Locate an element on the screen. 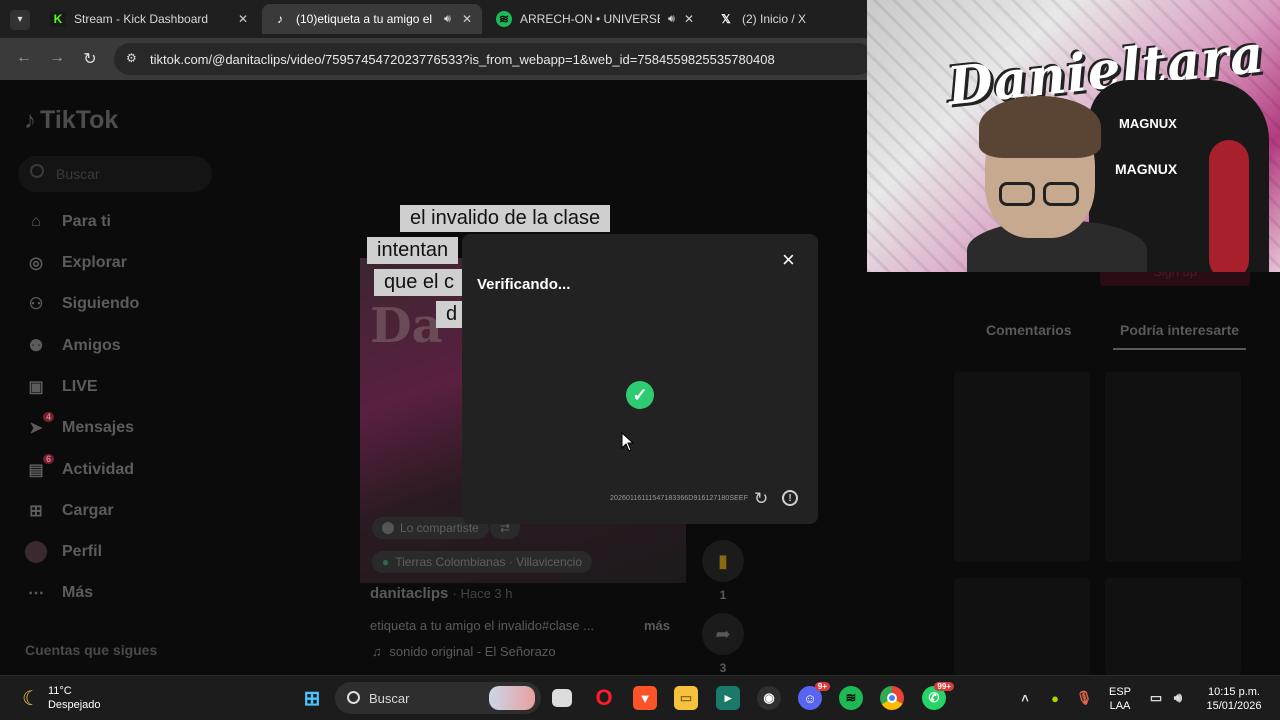 Image resolution: width=1280 pixels, height=720 pixels. posted-time: · Hace 3 h is located at coordinates (482, 593).